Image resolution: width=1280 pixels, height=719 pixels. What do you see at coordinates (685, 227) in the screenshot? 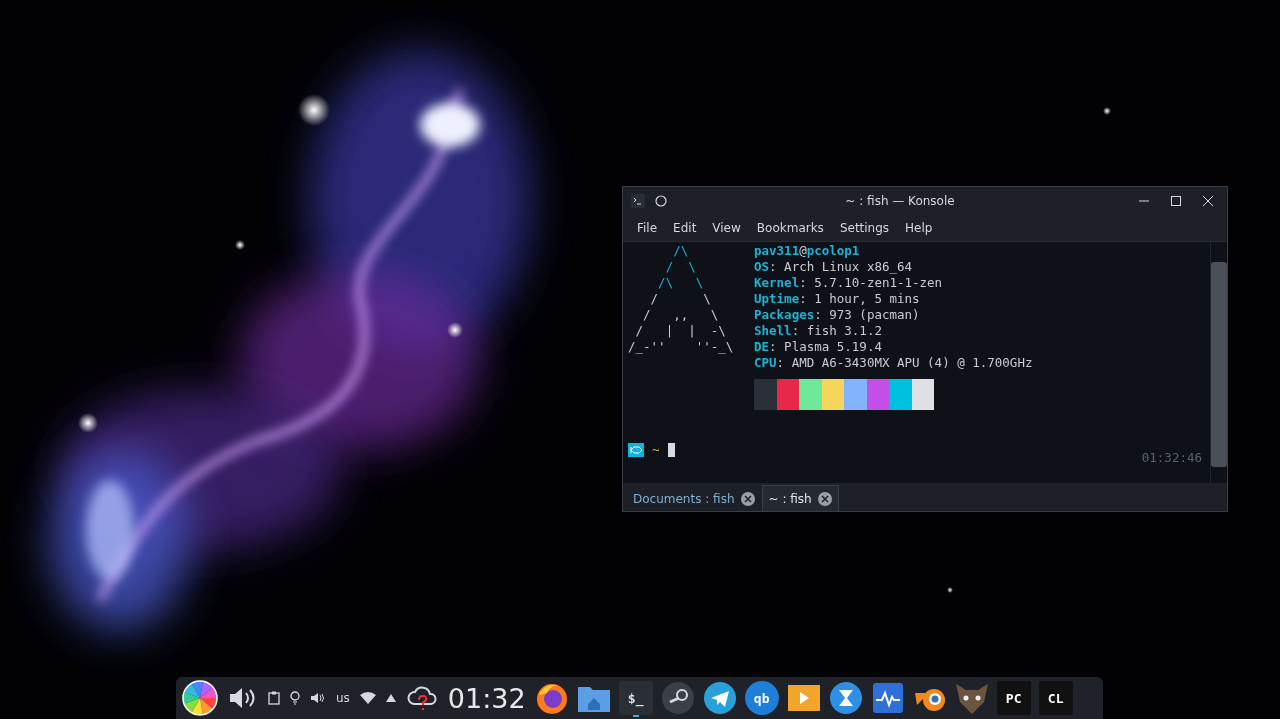
I see `menu-item: Edit` at bounding box center [685, 227].